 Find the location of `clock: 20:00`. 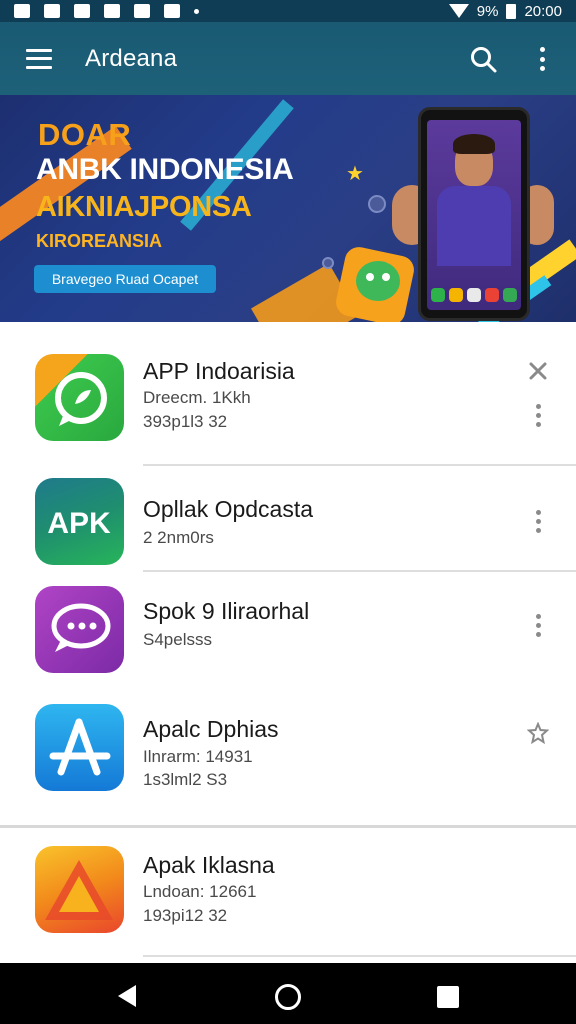

clock: 20:00 is located at coordinates (543, 11).